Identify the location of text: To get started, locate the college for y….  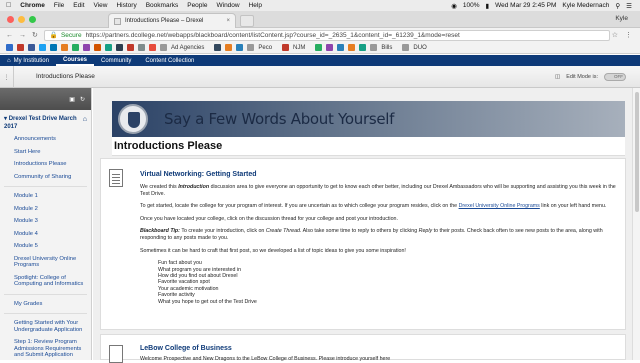
(299, 206).